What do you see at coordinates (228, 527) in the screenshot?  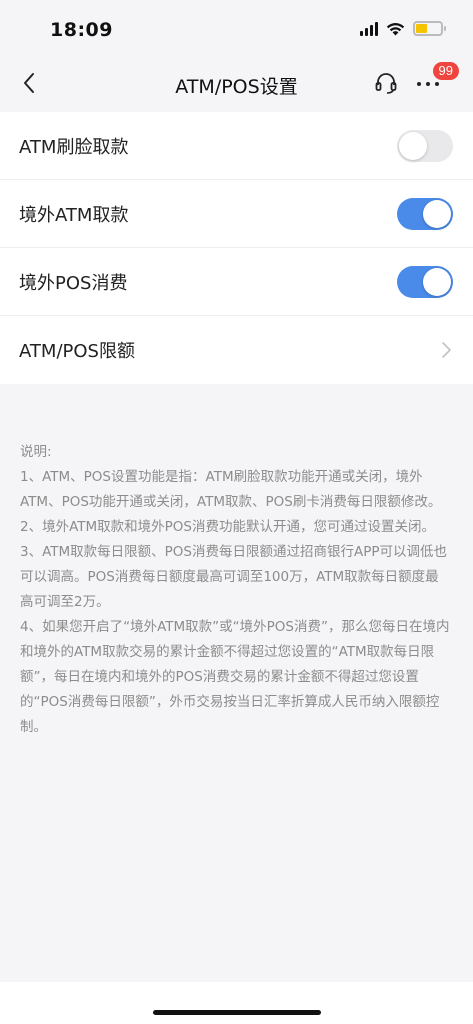 I see `notes-item: 2、境外ATM取款和境外POS消费功能默认开通，您可通过设置关闭。` at bounding box center [228, 527].